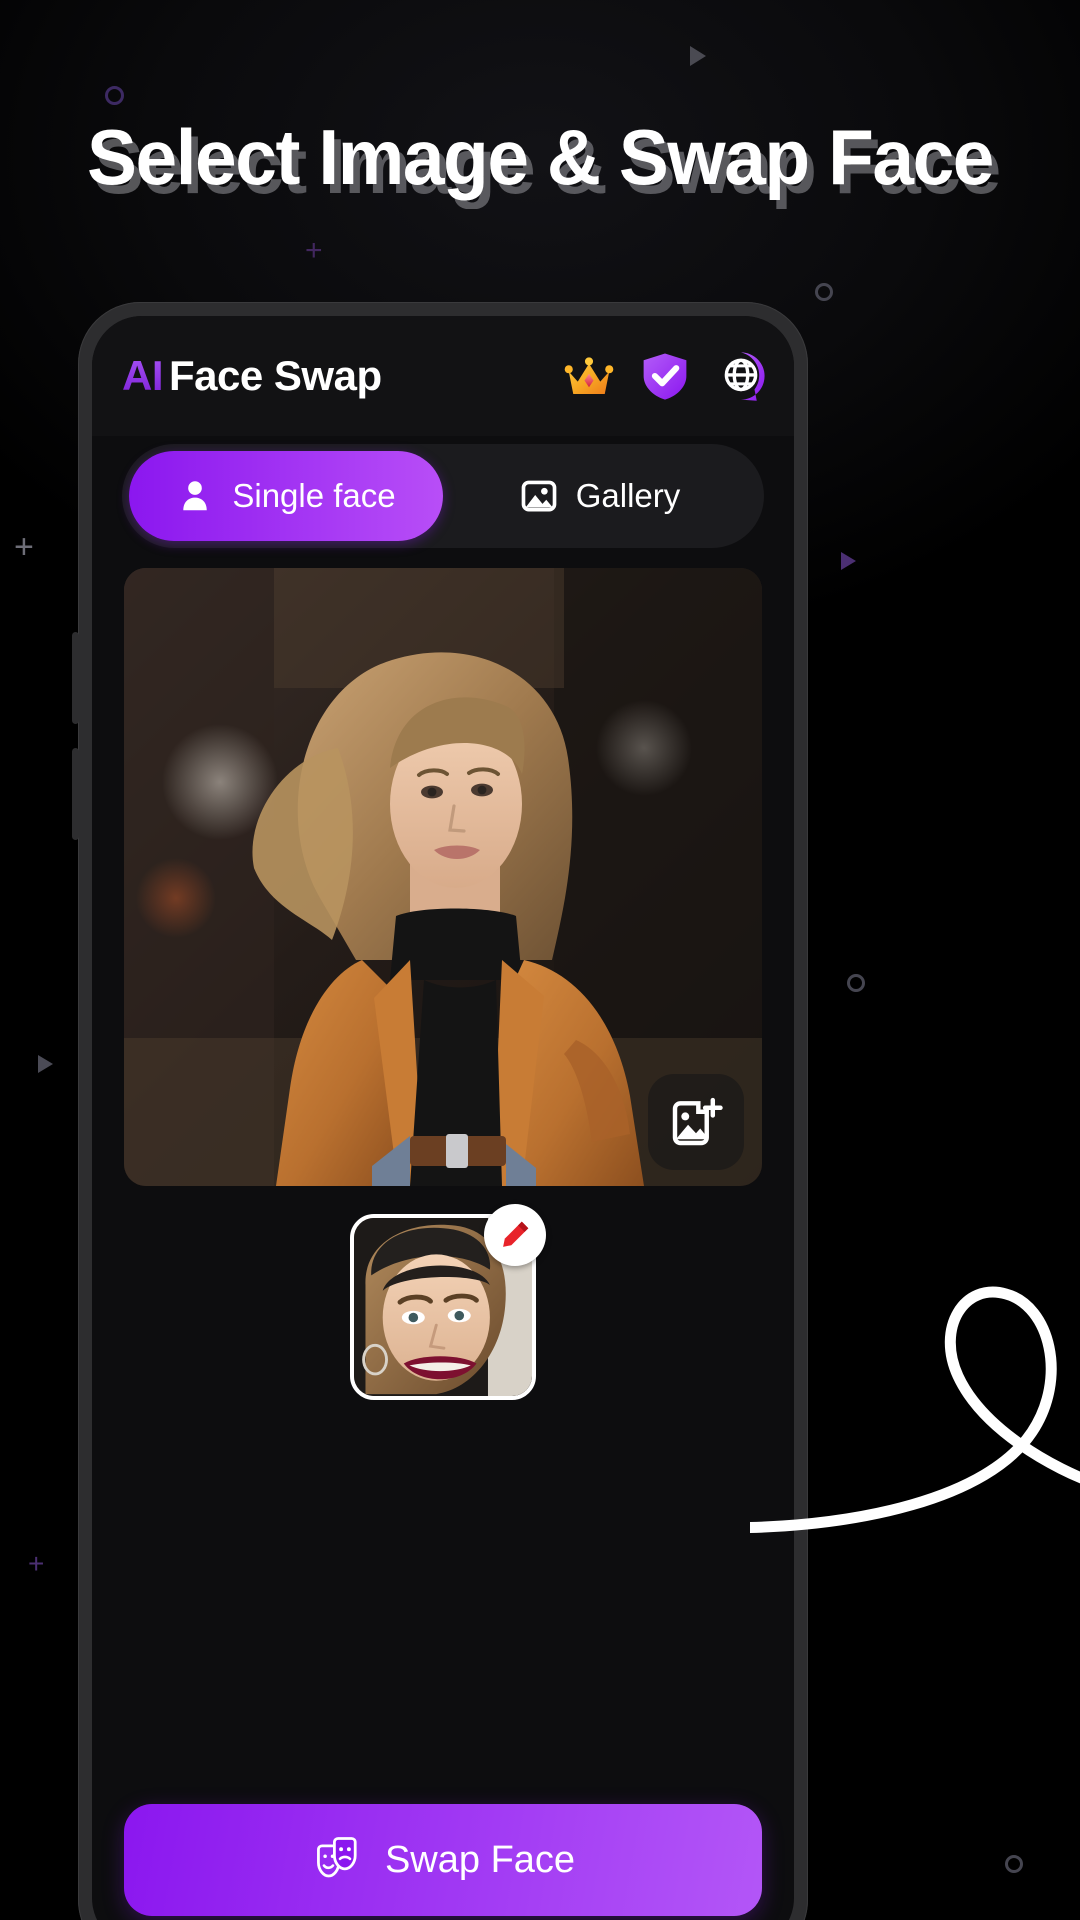  I want to click on app-logo-rest: Face Swap, so click(275, 375).